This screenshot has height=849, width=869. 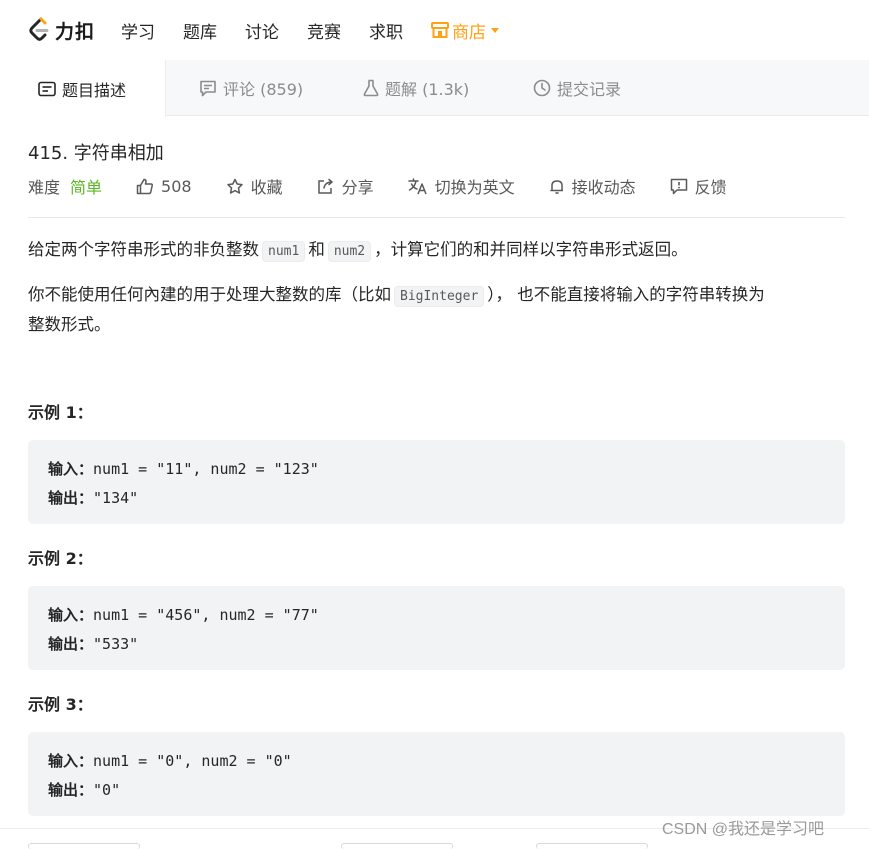 What do you see at coordinates (436, 761) in the screenshot?
I see `example-input-line: 输入：num1 = "0", num2 = "0"` at bounding box center [436, 761].